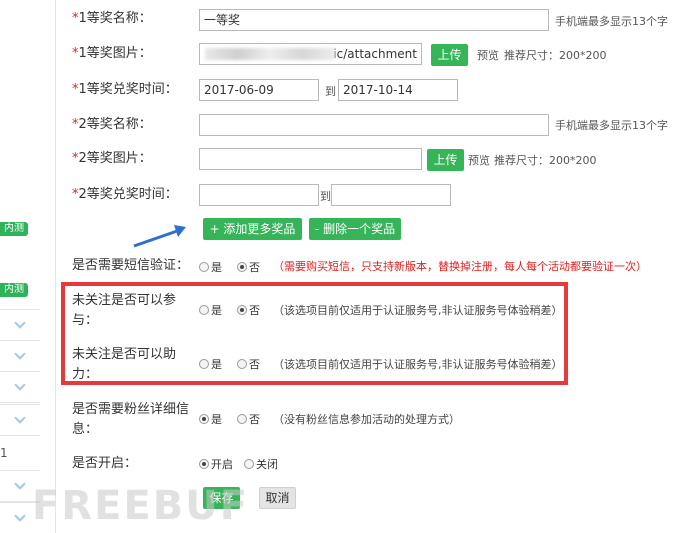 This screenshot has width=690, height=533. What do you see at coordinates (216, 464) in the screenshot?
I see `enabled-on-radio: 开启` at bounding box center [216, 464].